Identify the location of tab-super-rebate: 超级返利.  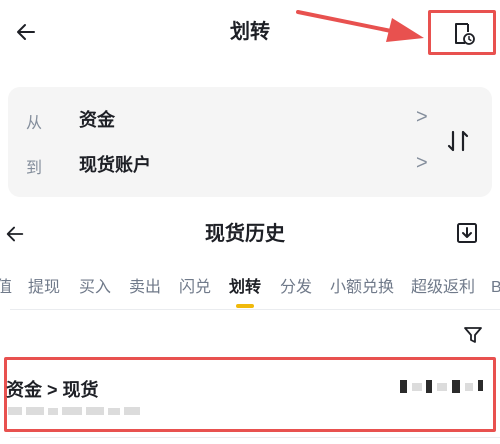
(443, 288).